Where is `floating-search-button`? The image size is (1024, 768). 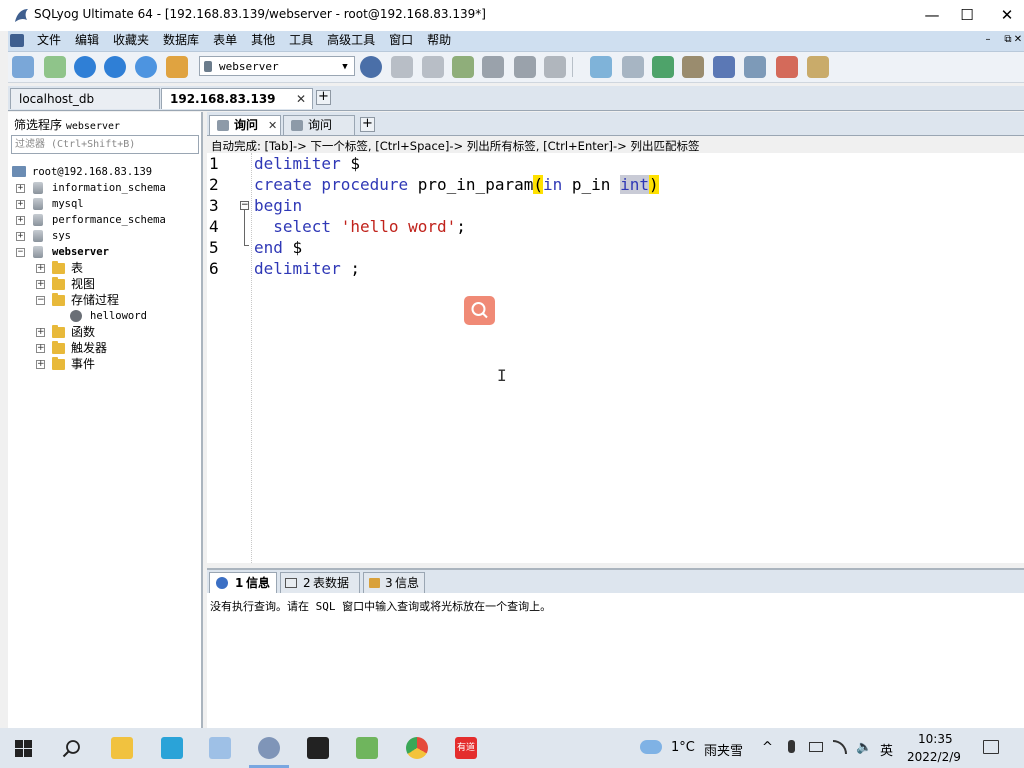 floating-search-button is located at coordinates (479, 310).